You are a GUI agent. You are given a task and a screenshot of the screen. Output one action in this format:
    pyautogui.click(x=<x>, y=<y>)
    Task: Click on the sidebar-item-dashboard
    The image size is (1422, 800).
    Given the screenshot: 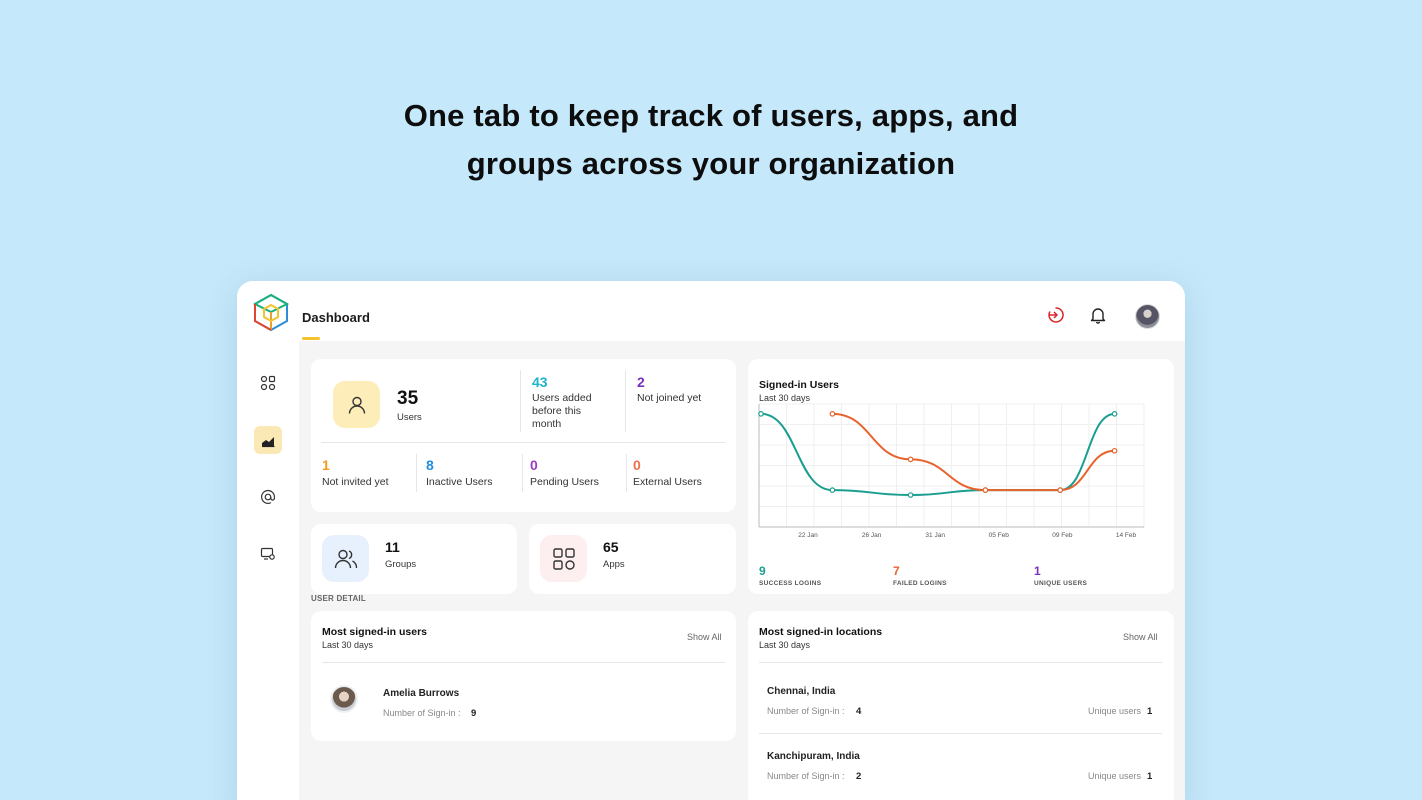 What is the action you would take?
    pyautogui.click(x=268, y=440)
    